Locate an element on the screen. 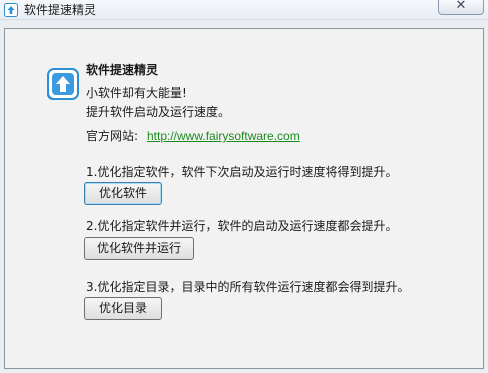 This screenshot has width=488, height=373. close-icon: ✕ is located at coordinates (461, 6).